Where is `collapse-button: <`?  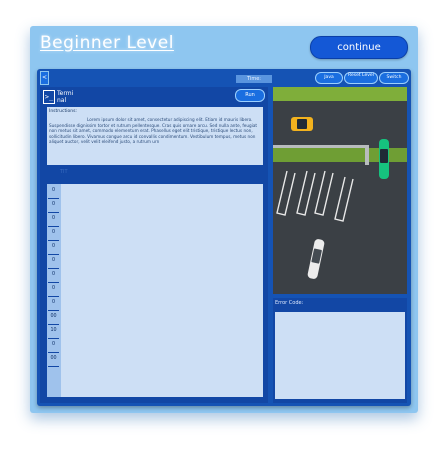 collapse-button: < is located at coordinates (44, 78).